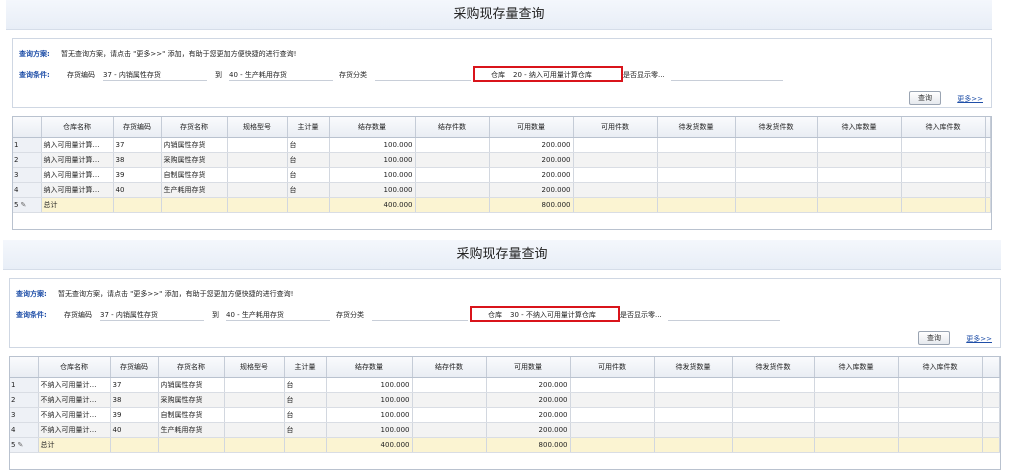 Image resolution: width=1013 pixels, height=470 pixels. I want to click on table-row: 1 不纳入可用量计… 37 内销属性存货 台 100.000 200.000, so click(505, 385).